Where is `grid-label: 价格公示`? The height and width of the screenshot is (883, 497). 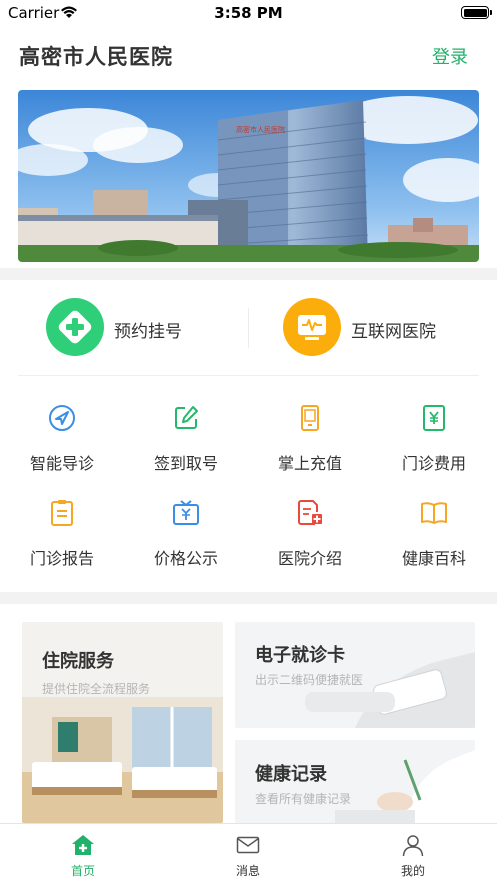 grid-label: 价格公示 is located at coordinates (185, 558).